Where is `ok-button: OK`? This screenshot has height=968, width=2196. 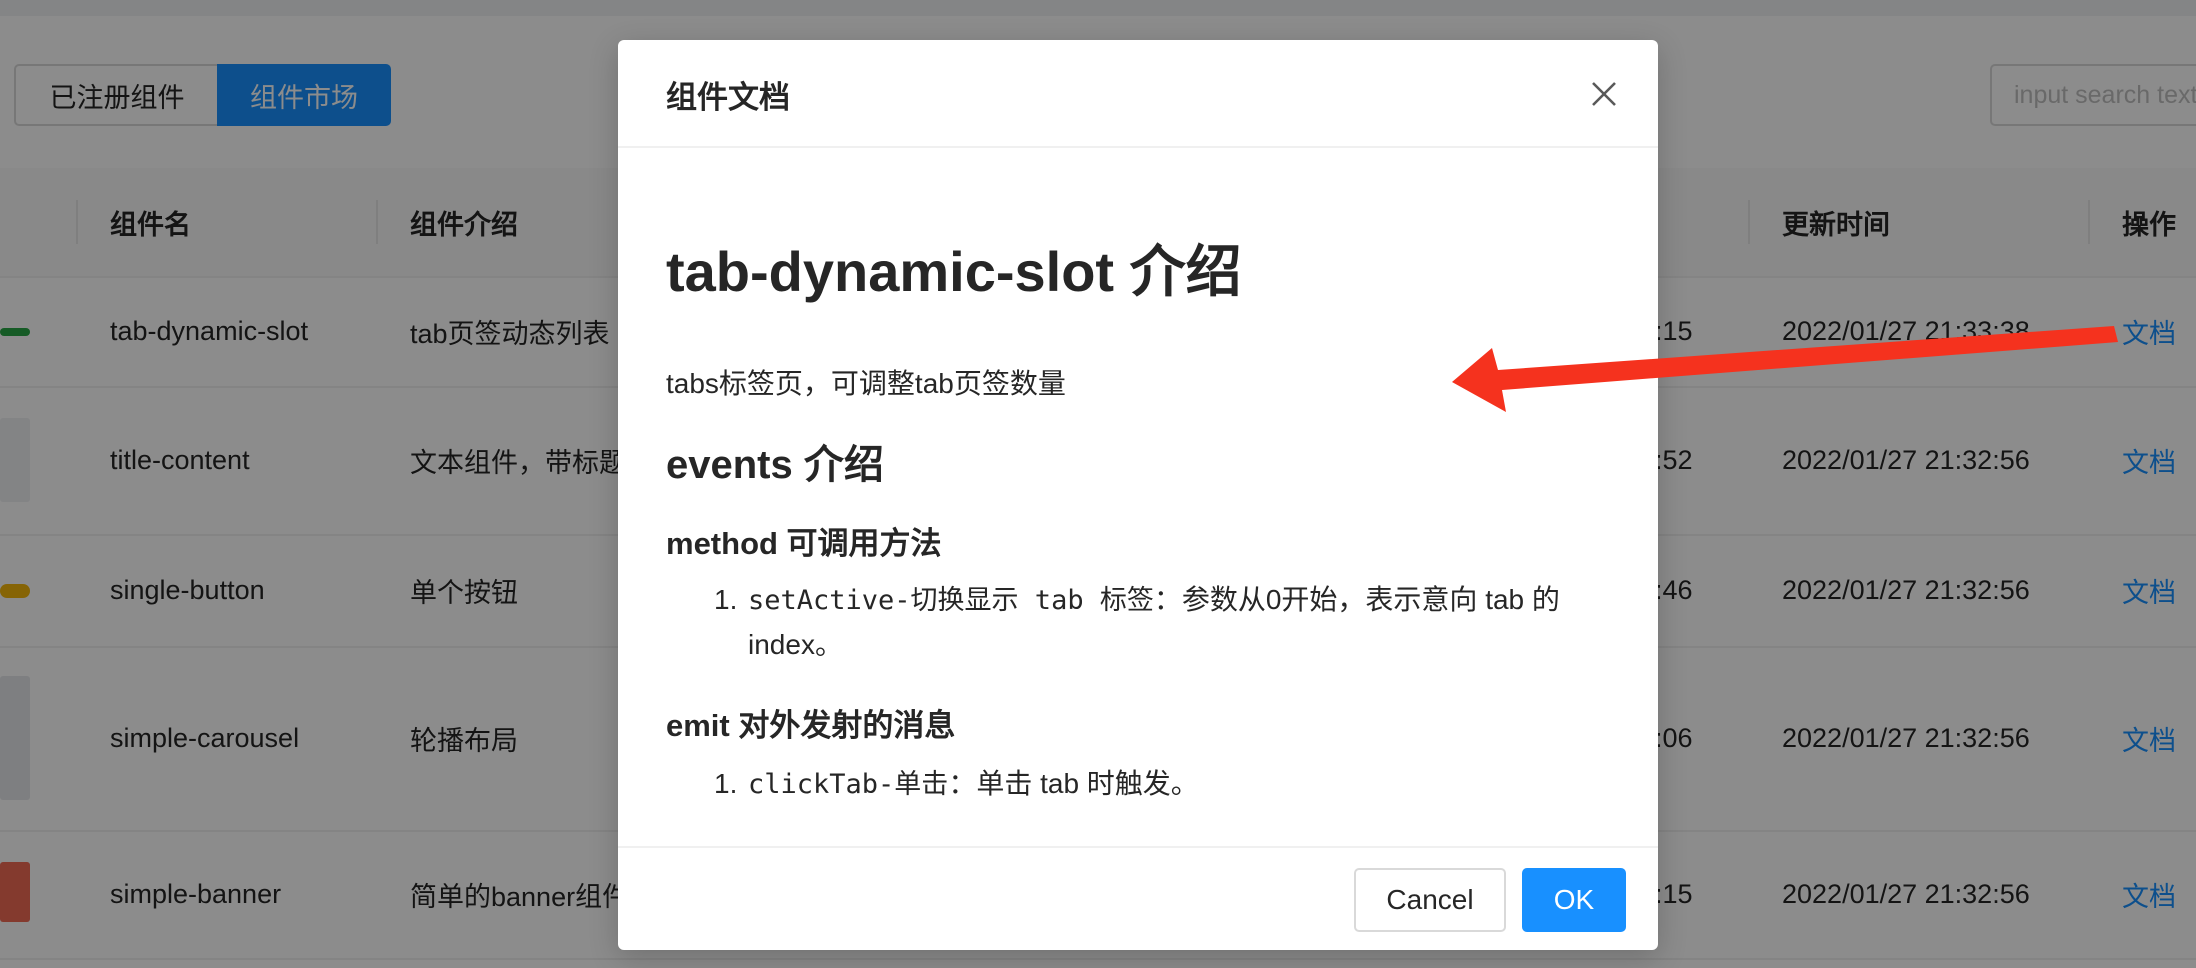
ok-button: OK is located at coordinates (1574, 900).